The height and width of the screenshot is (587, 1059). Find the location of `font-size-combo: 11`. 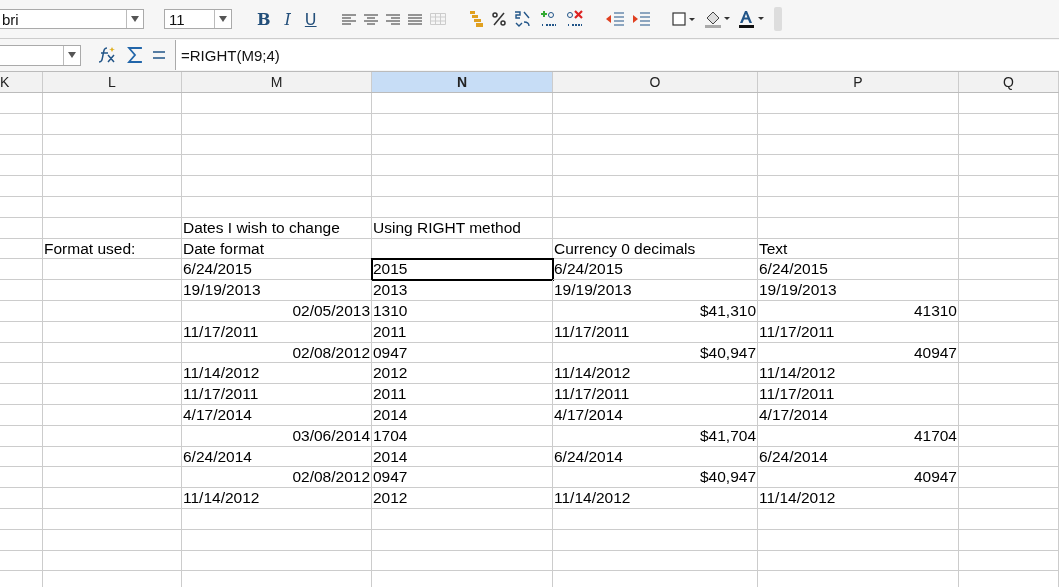

font-size-combo: 11 is located at coordinates (198, 19).